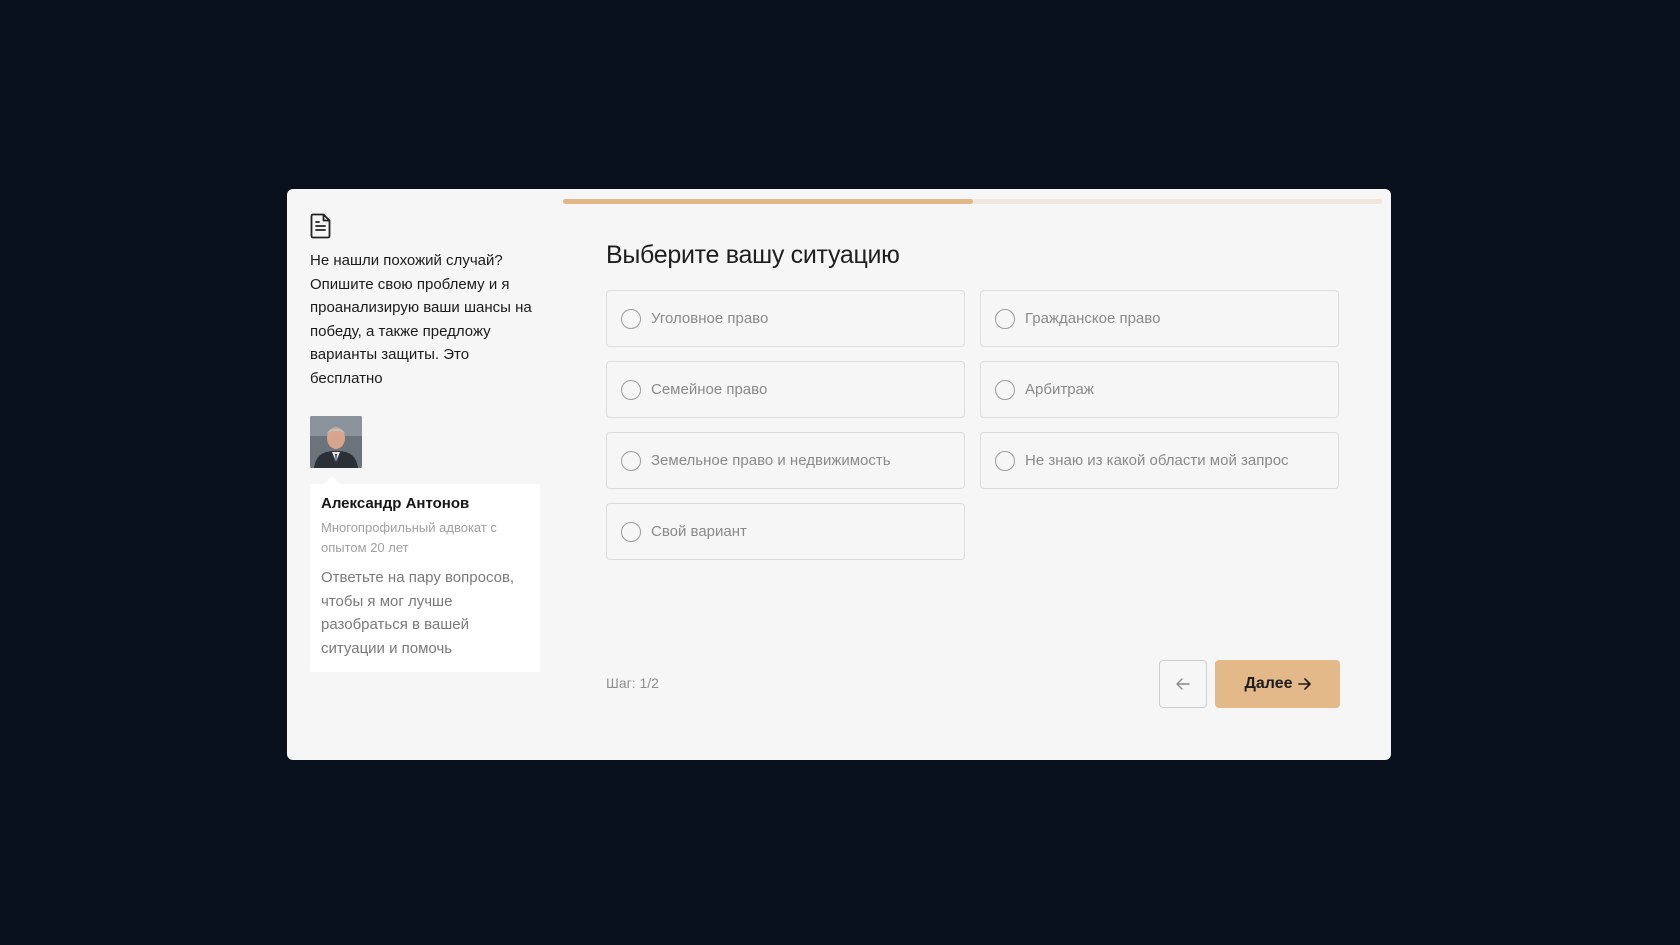  Describe the element at coordinates (753, 255) in the screenshot. I see `page-title: Выберите вашу ситуацию` at that location.